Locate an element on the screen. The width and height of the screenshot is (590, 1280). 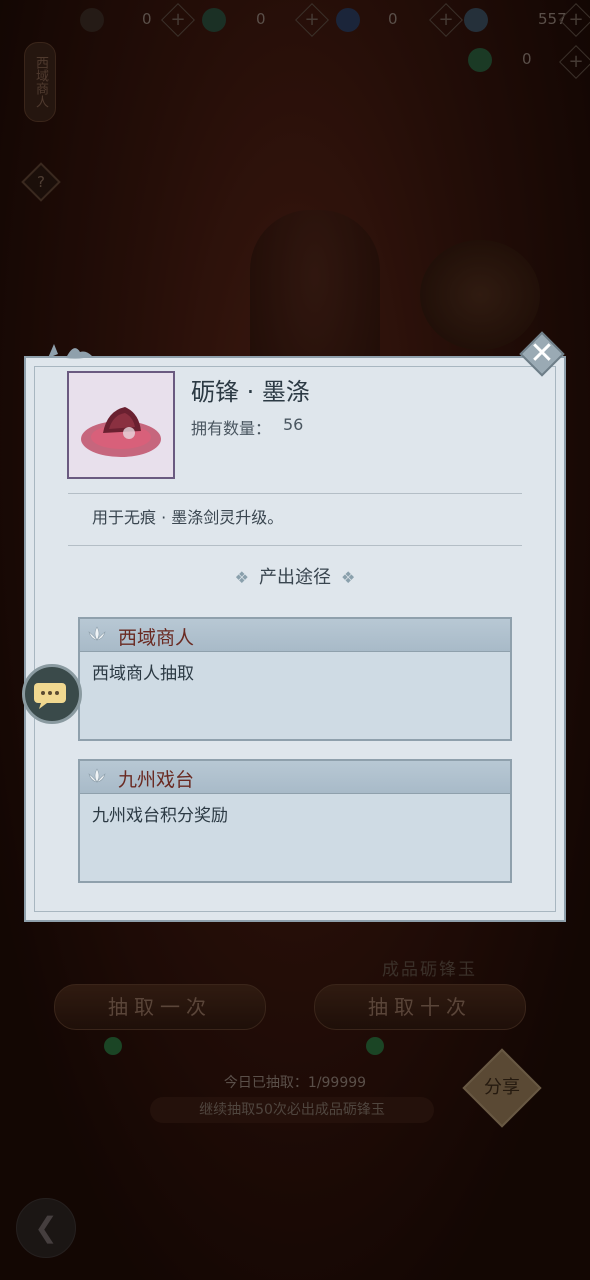
source-card-header: 九州戏台 is located at coordinates (295, 777).